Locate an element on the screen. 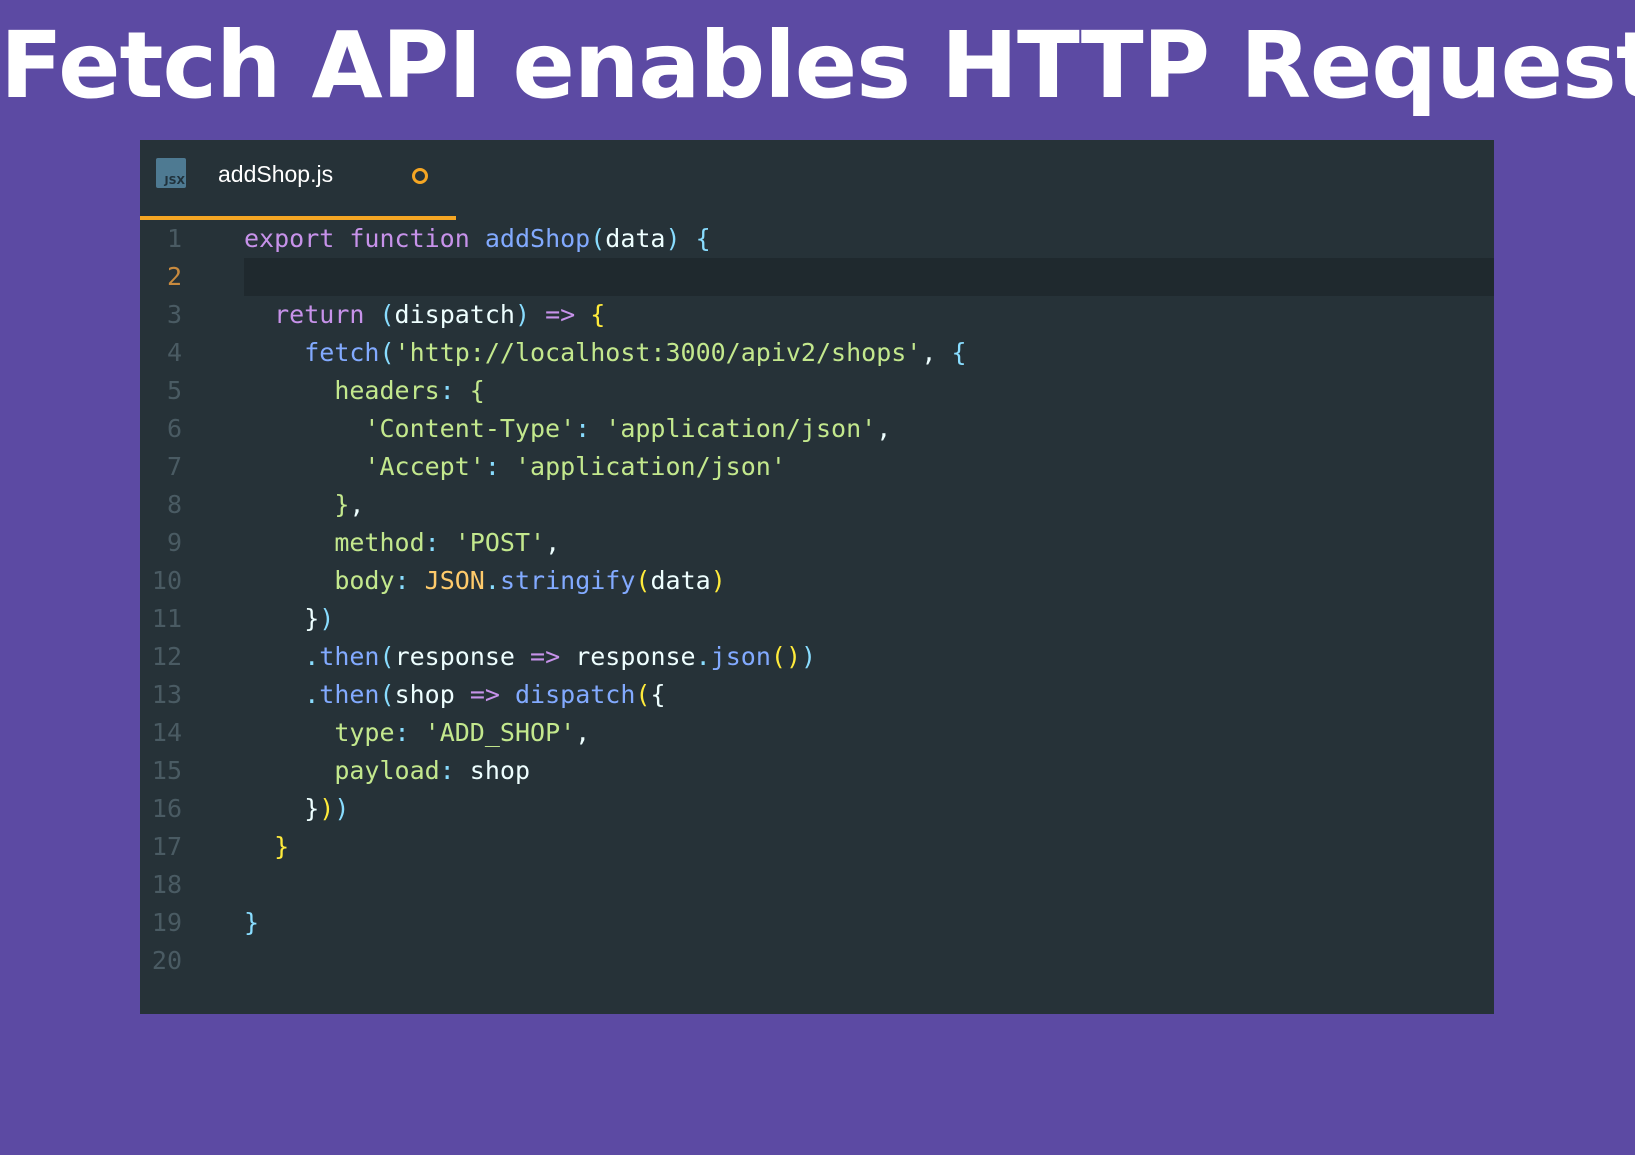 The height and width of the screenshot is (1155, 1635). code-line: 8 }, is located at coordinates (817, 505).